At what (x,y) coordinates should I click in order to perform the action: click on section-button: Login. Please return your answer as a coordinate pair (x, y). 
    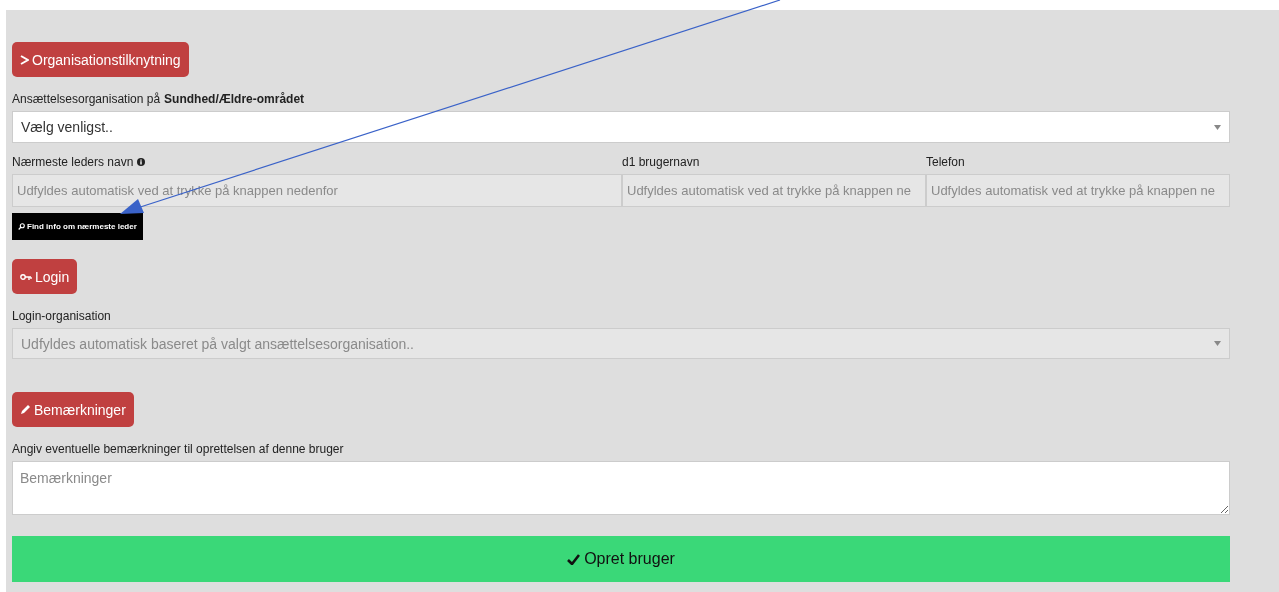
    Looking at the image, I should click on (45, 276).